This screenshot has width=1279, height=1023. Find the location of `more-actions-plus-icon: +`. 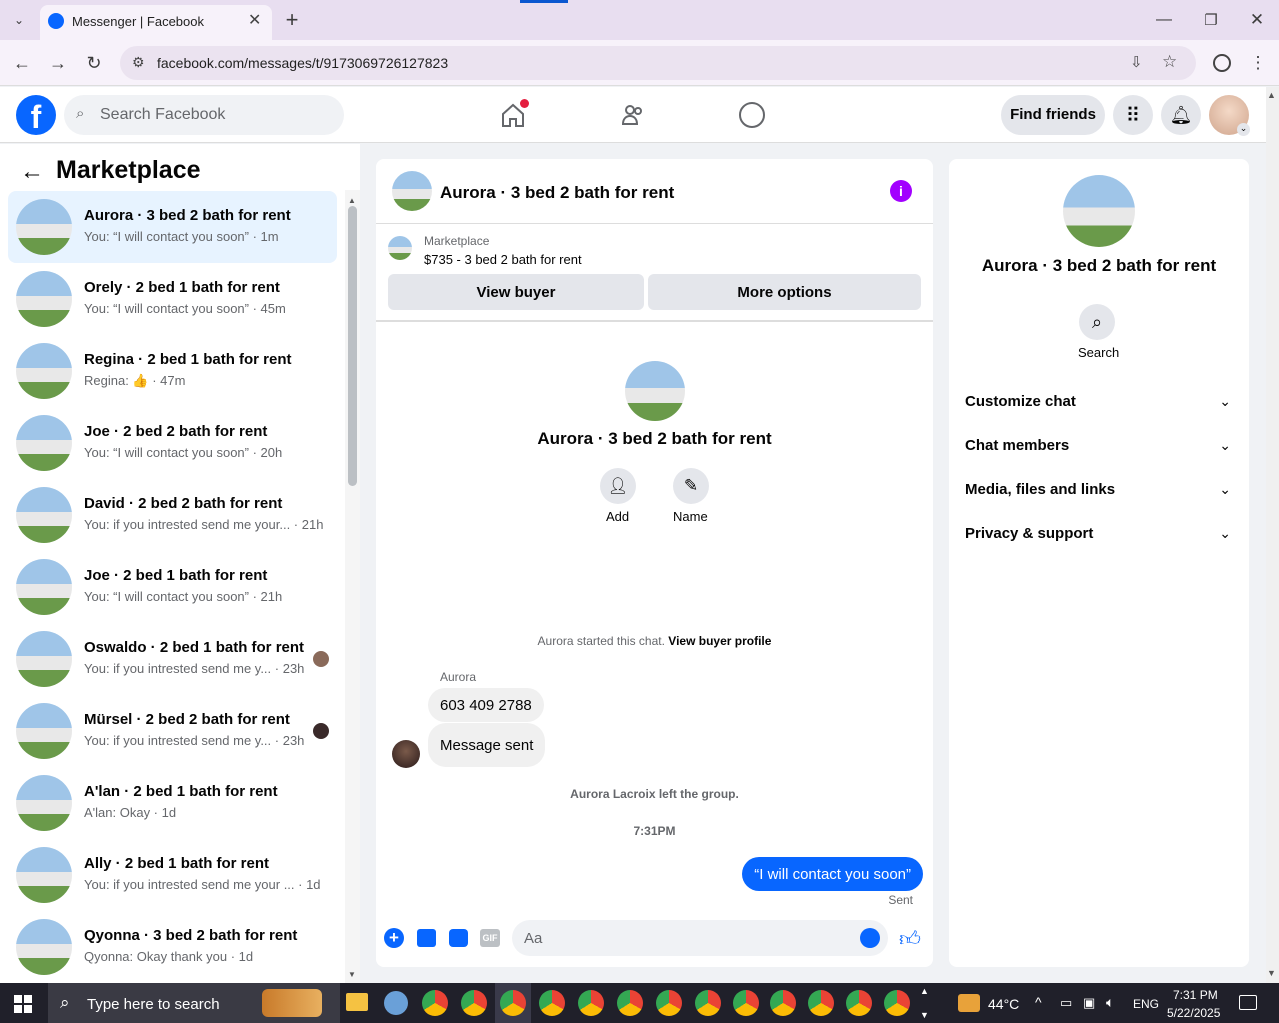

more-actions-plus-icon: + is located at coordinates (394, 938).